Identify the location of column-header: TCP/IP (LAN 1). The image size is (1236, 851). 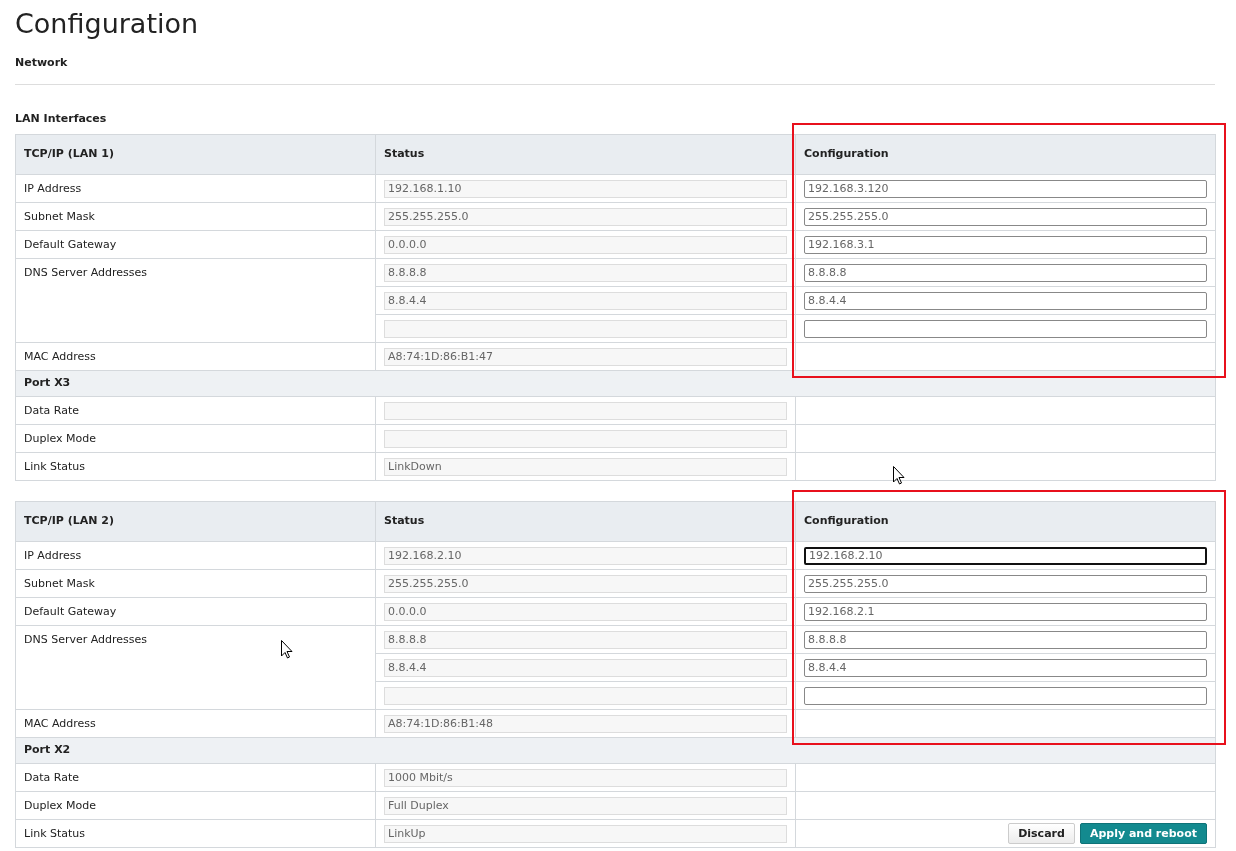
(195, 154).